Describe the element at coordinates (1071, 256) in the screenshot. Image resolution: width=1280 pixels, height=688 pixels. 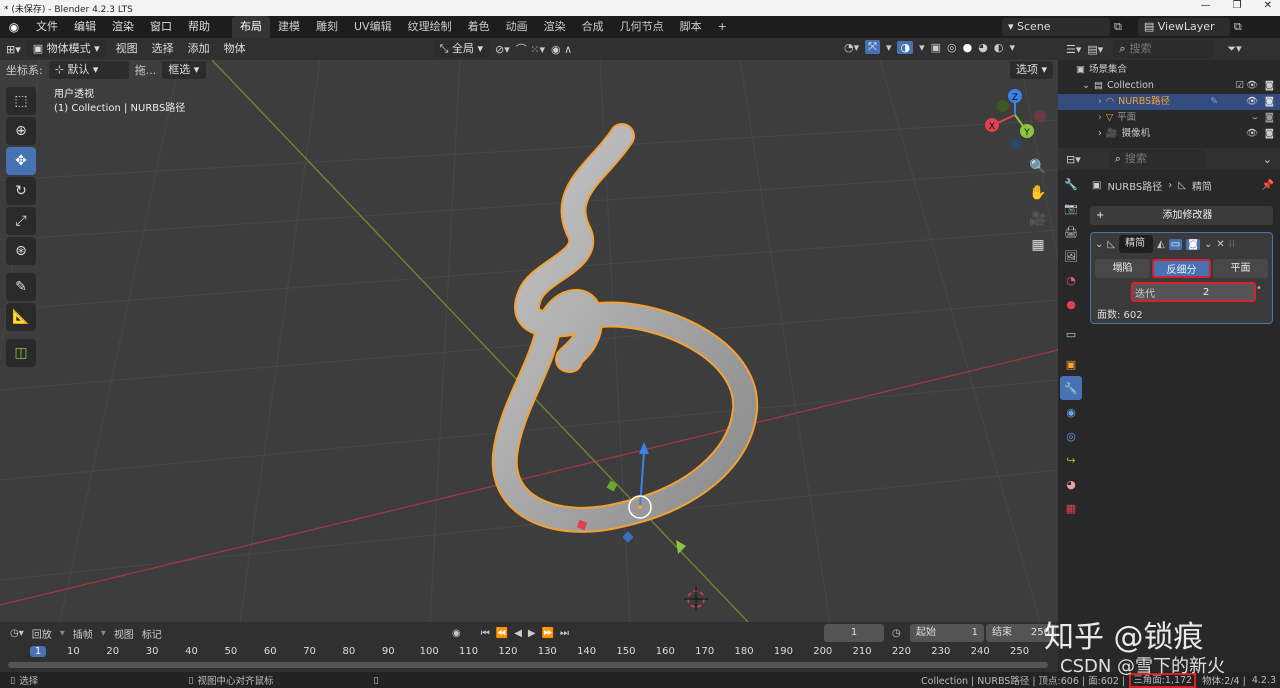
I see `view-layer-tab-icon: 🖼` at that location.